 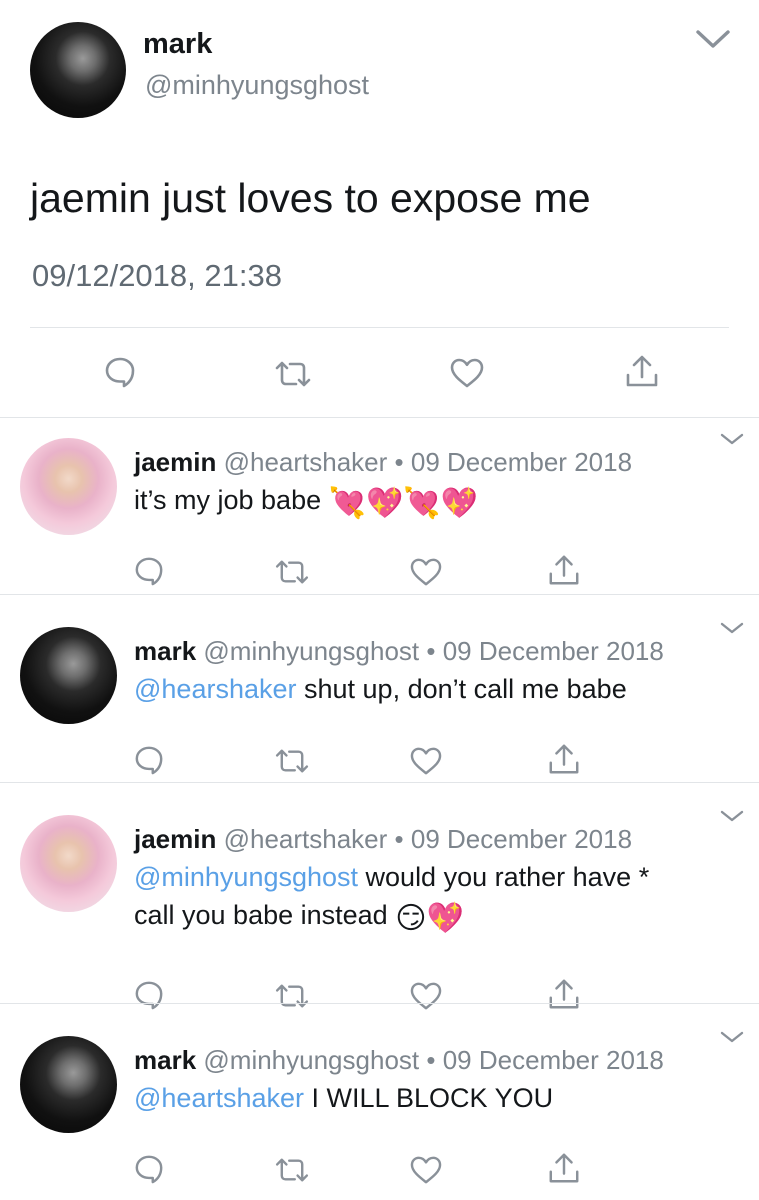 What do you see at coordinates (228, 500) in the screenshot?
I see `reply-text-line1: it’s my job babe` at bounding box center [228, 500].